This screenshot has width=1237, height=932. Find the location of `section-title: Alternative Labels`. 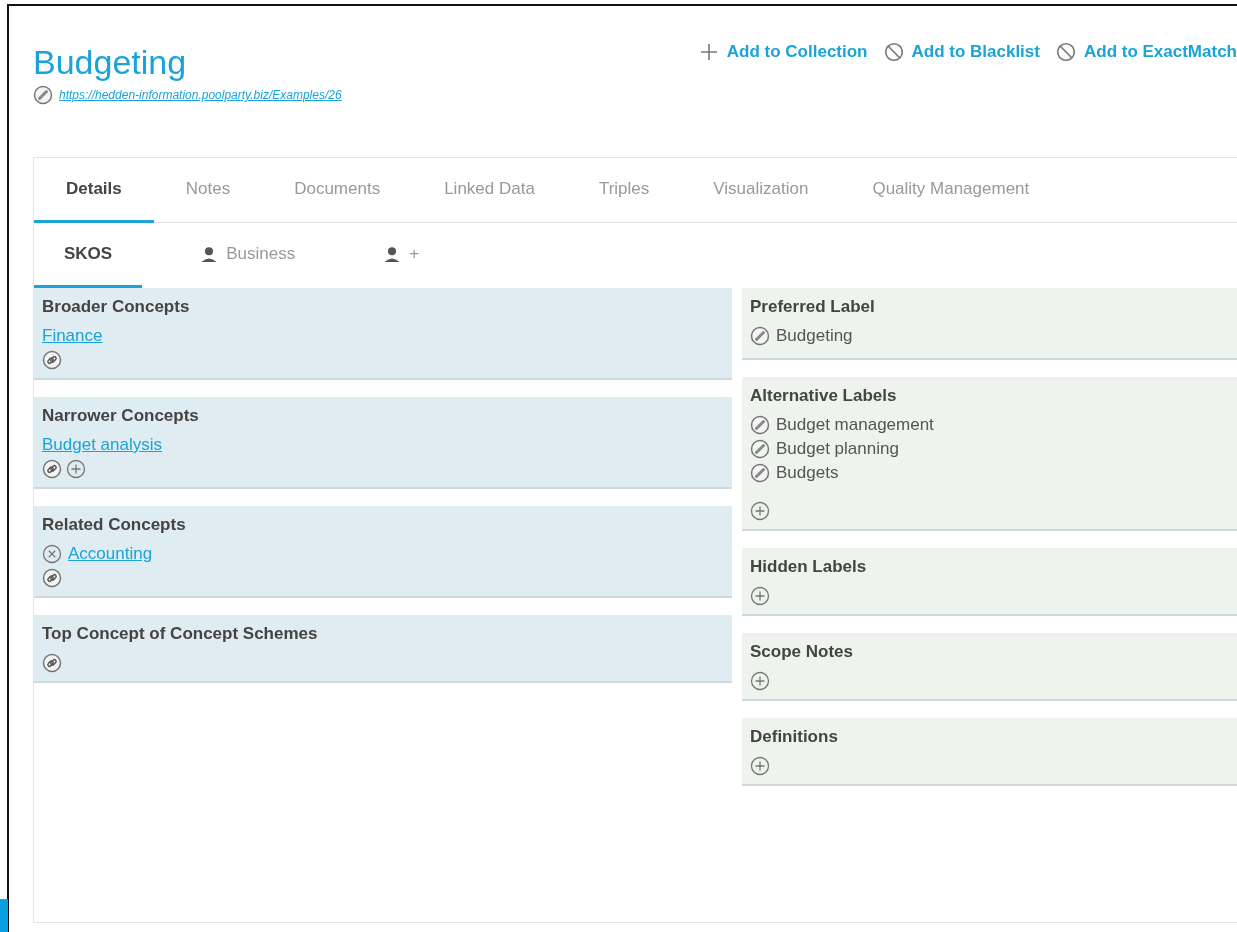

section-title: Alternative Labels is located at coordinates (824, 396).